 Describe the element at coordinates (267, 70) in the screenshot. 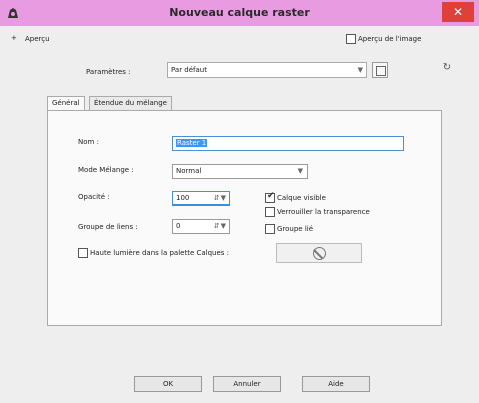

I see `presets-dropdown: Par défaut ▼` at that location.